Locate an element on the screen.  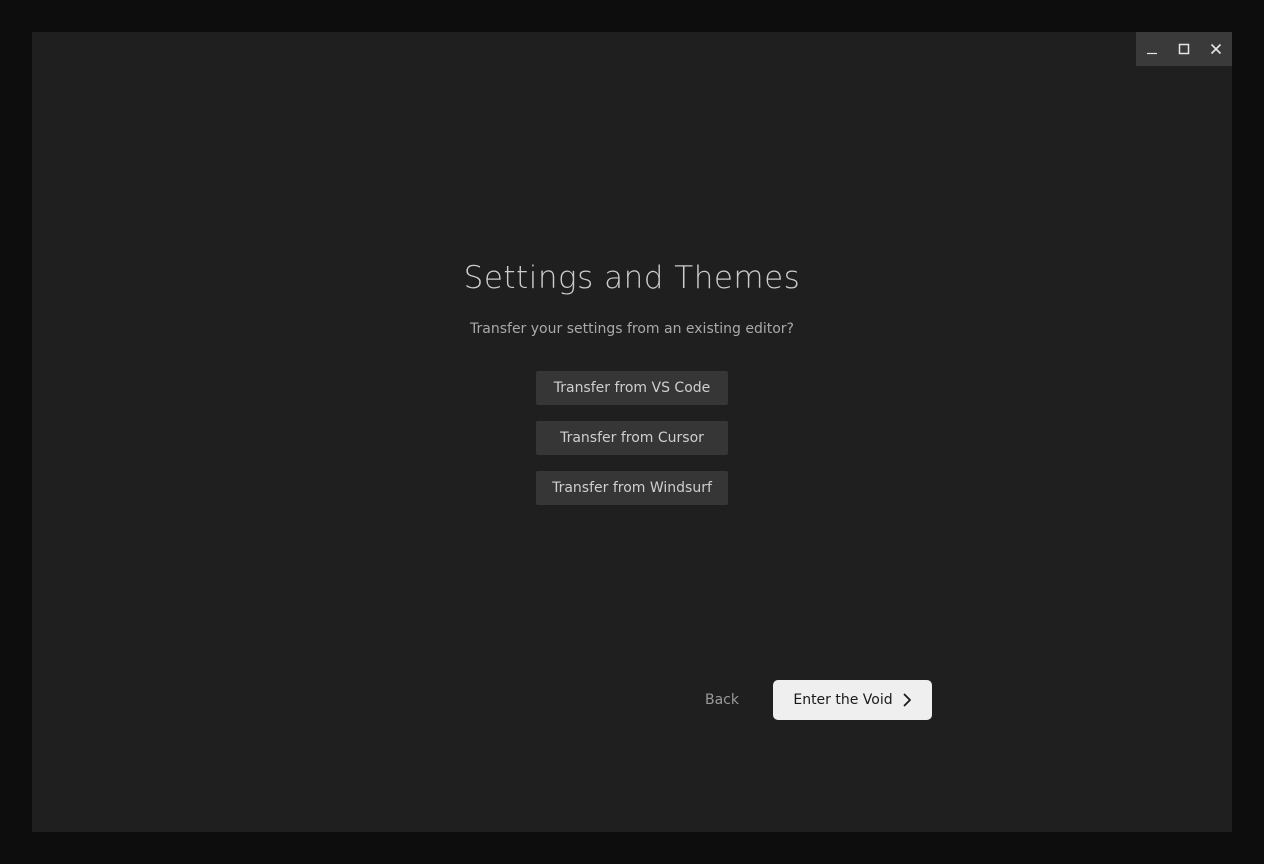
enter-the-void-button: Enter the Void is located at coordinates (852, 700).